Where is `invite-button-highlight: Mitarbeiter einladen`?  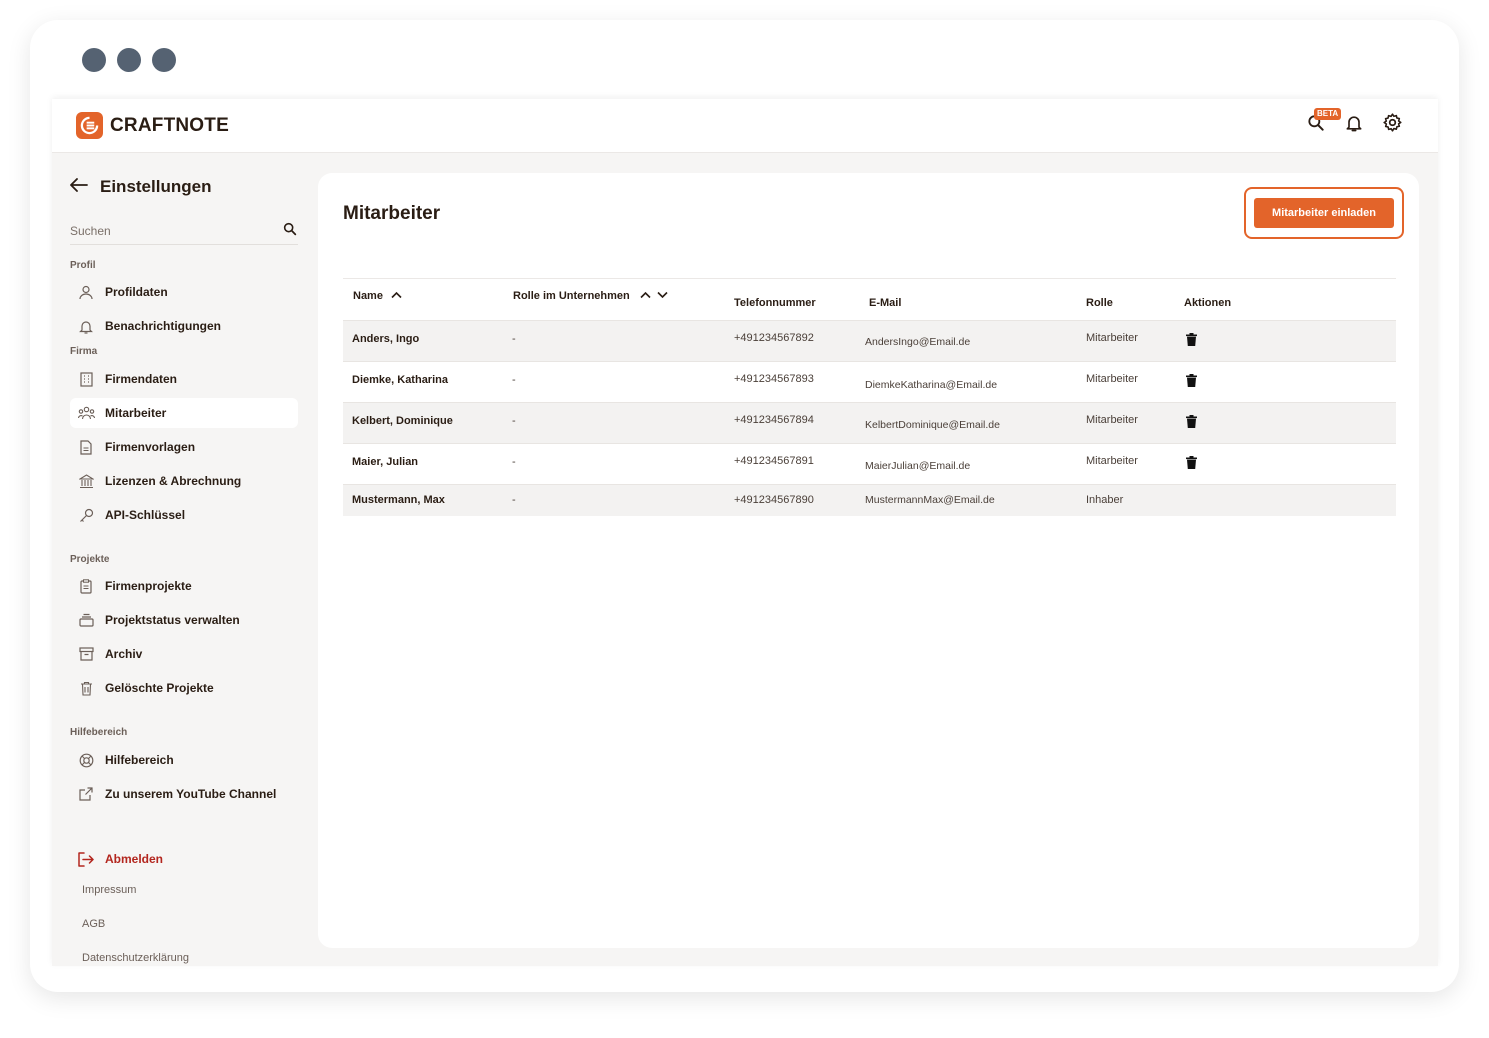 invite-button-highlight: Mitarbeiter einladen is located at coordinates (1324, 213).